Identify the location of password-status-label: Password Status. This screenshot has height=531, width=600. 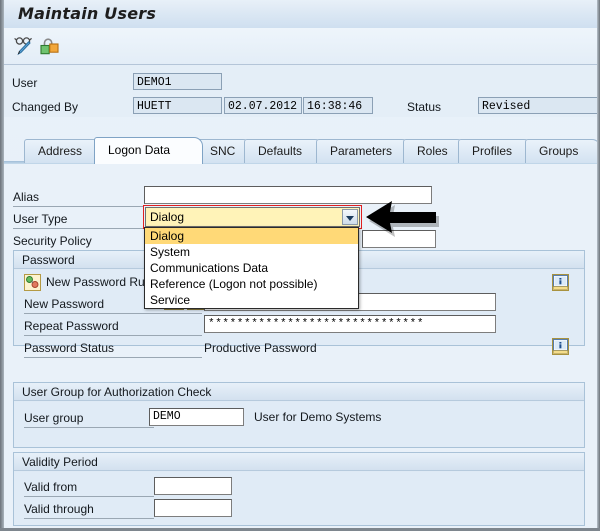
(113, 349).